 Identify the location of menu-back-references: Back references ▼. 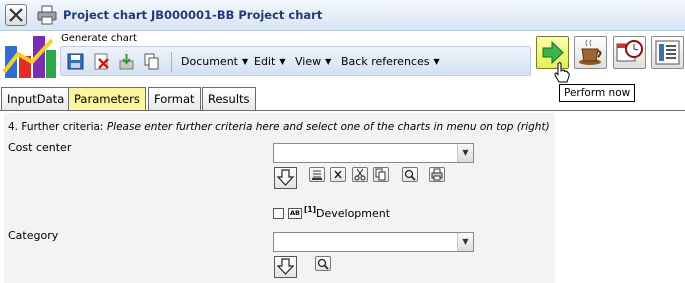
(390, 61).